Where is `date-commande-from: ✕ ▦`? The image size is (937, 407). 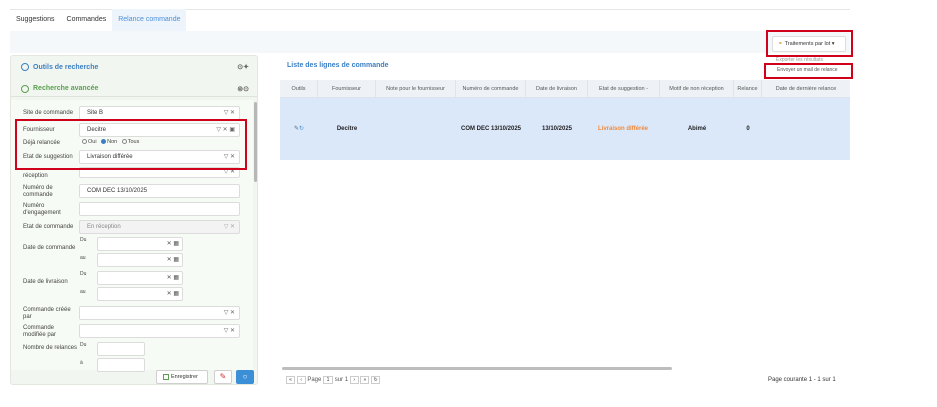 date-commande-from: ✕ ▦ is located at coordinates (140, 244).